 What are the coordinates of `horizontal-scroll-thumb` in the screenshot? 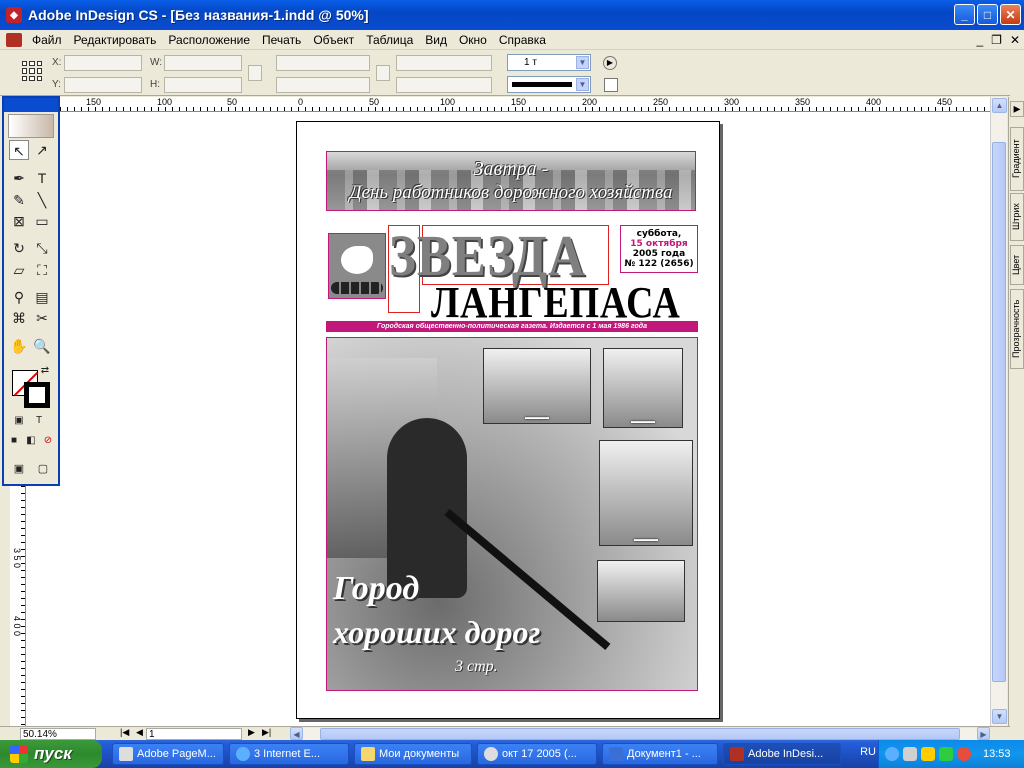 It's located at (640, 734).